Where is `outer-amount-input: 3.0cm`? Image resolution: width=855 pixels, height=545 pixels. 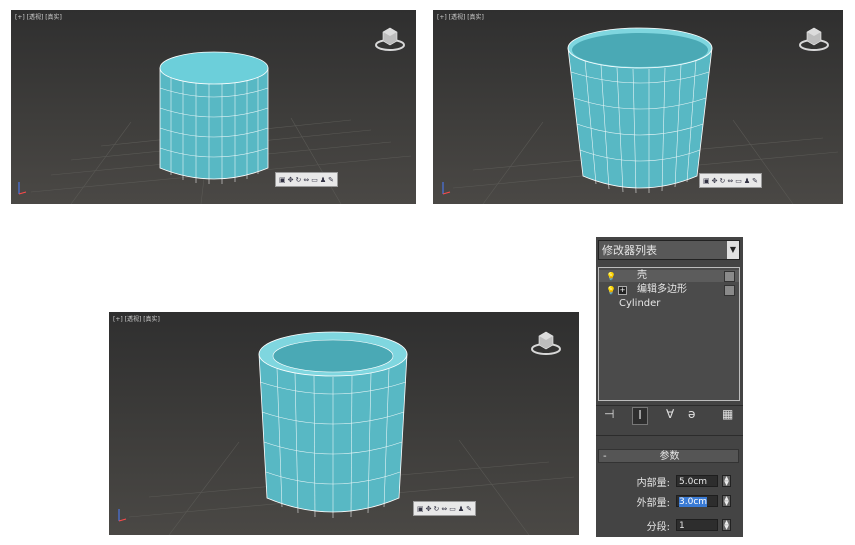
outer-amount-input: 3.0cm is located at coordinates (697, 501).